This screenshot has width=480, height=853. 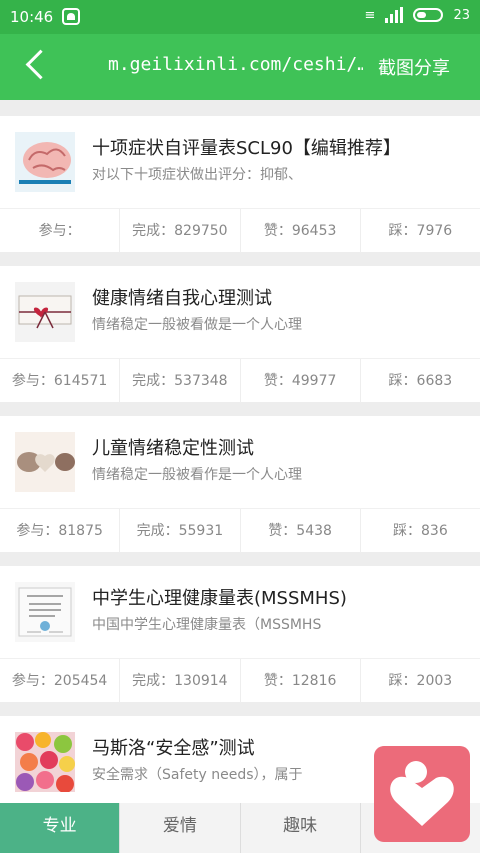 What do you see at coordinates (60, 681) in the screenshot?
I see `joined-count: 参与：205454` at bounding box center [60, 681].